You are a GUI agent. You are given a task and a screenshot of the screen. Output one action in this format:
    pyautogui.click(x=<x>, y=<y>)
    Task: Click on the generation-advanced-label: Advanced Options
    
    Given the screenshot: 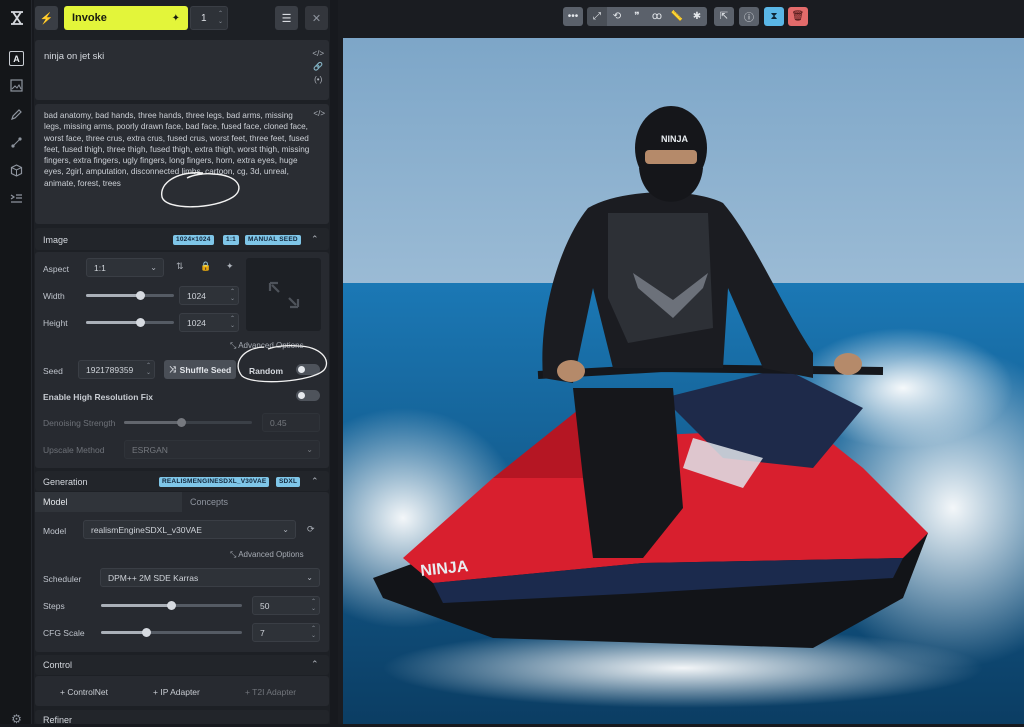 What is the action you would take?
    pyautogui.click(x=271, y=554)
    